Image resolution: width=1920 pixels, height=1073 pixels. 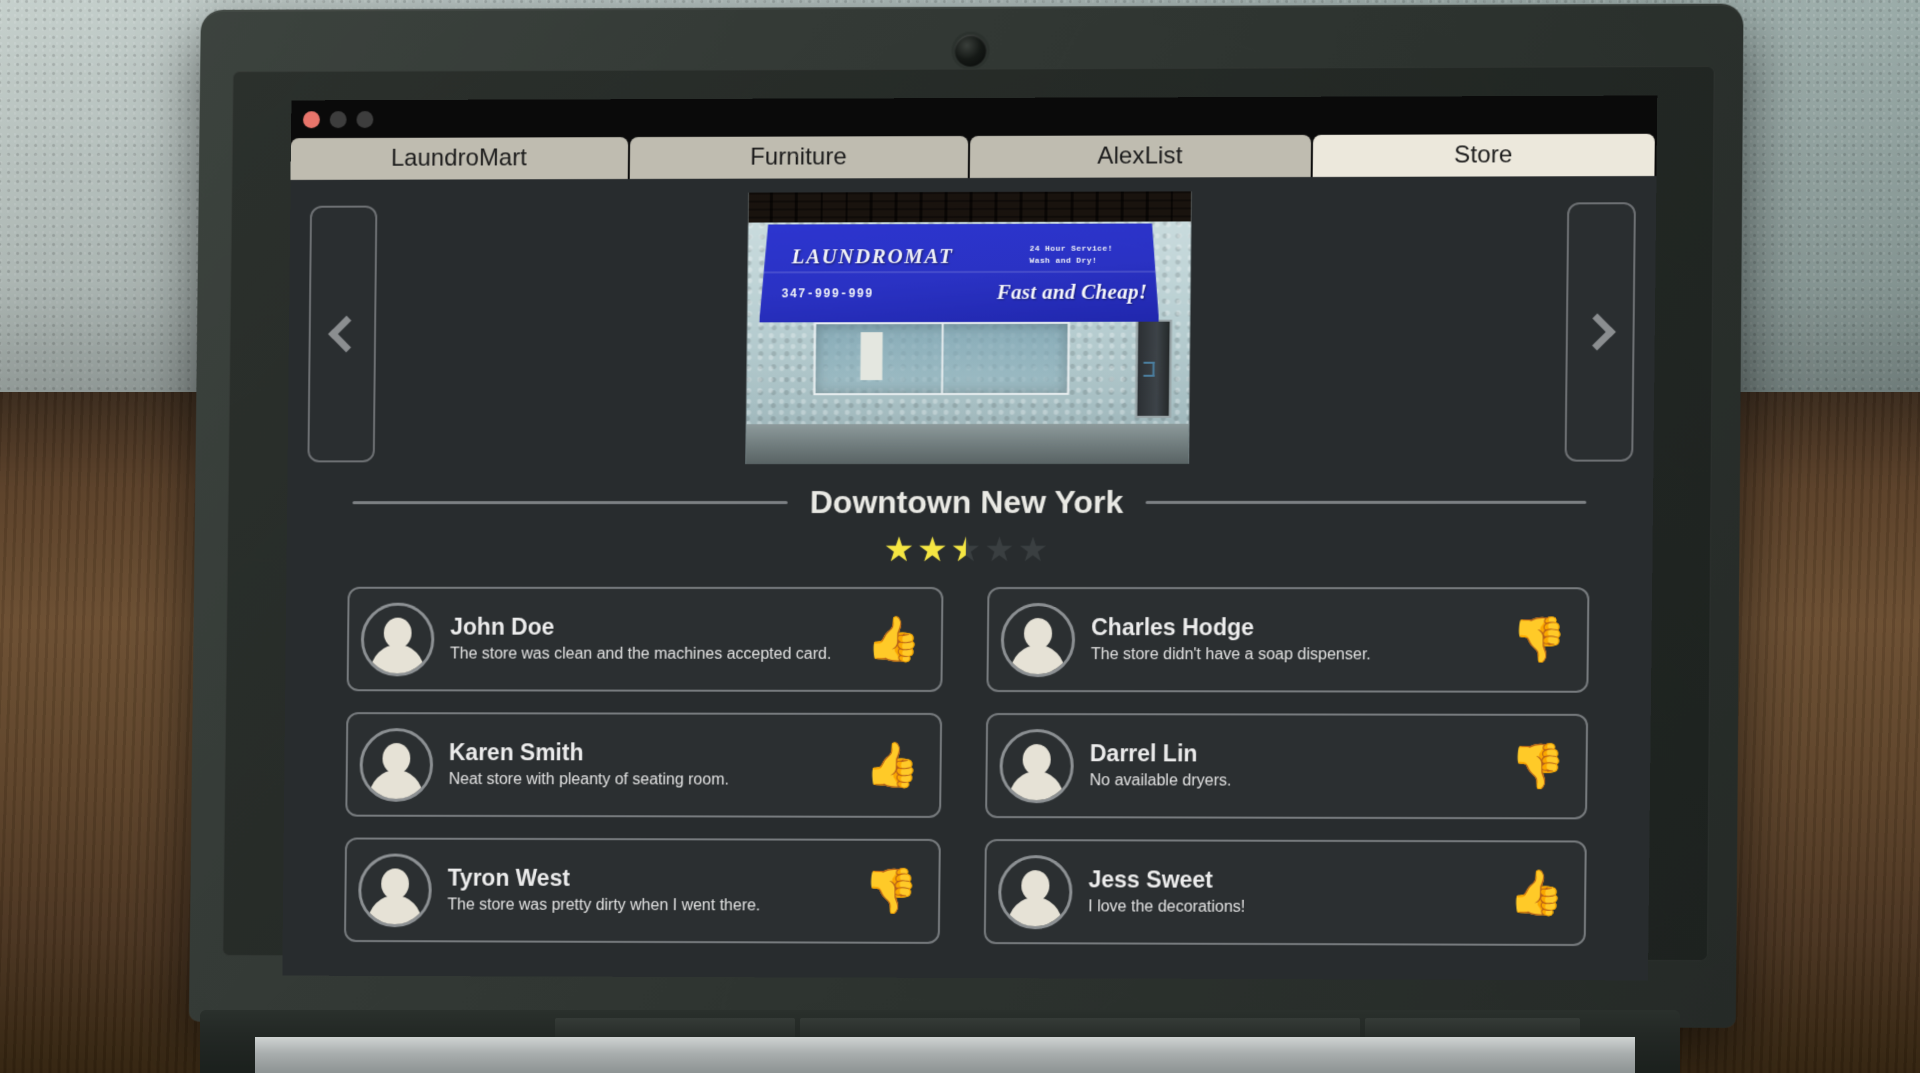 I want to click on minimize-button, so click(x=338, y=119).